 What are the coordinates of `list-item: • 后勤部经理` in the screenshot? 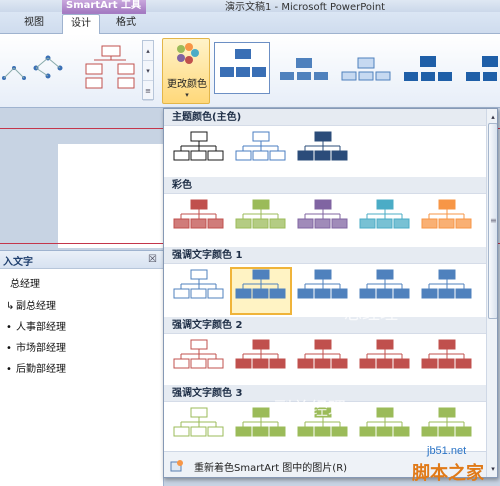 It's located at (36, 367).